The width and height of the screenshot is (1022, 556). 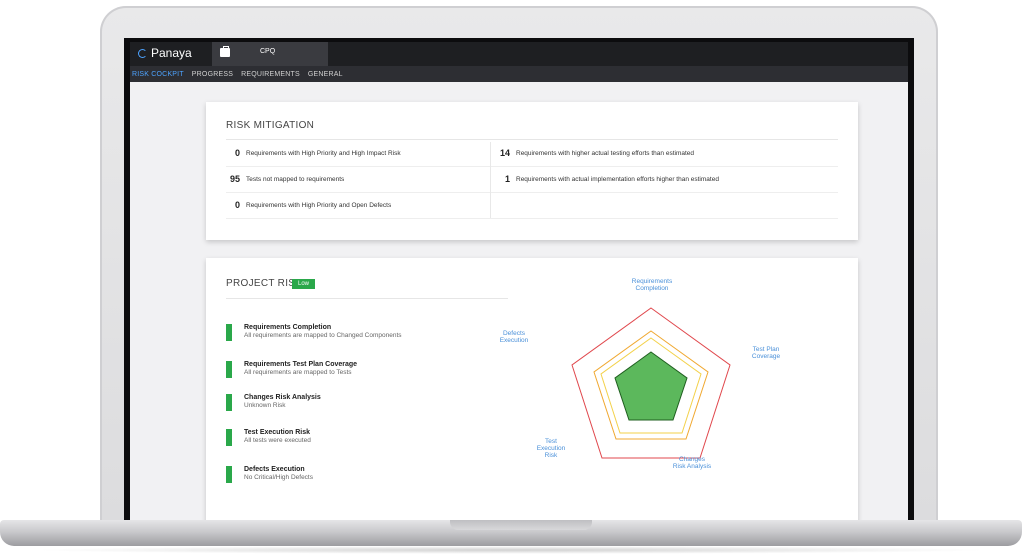 What do you see at coordinates (225, 51) in the screenshot?
I see `briefcase-icon` at bounding box center [225, 51].